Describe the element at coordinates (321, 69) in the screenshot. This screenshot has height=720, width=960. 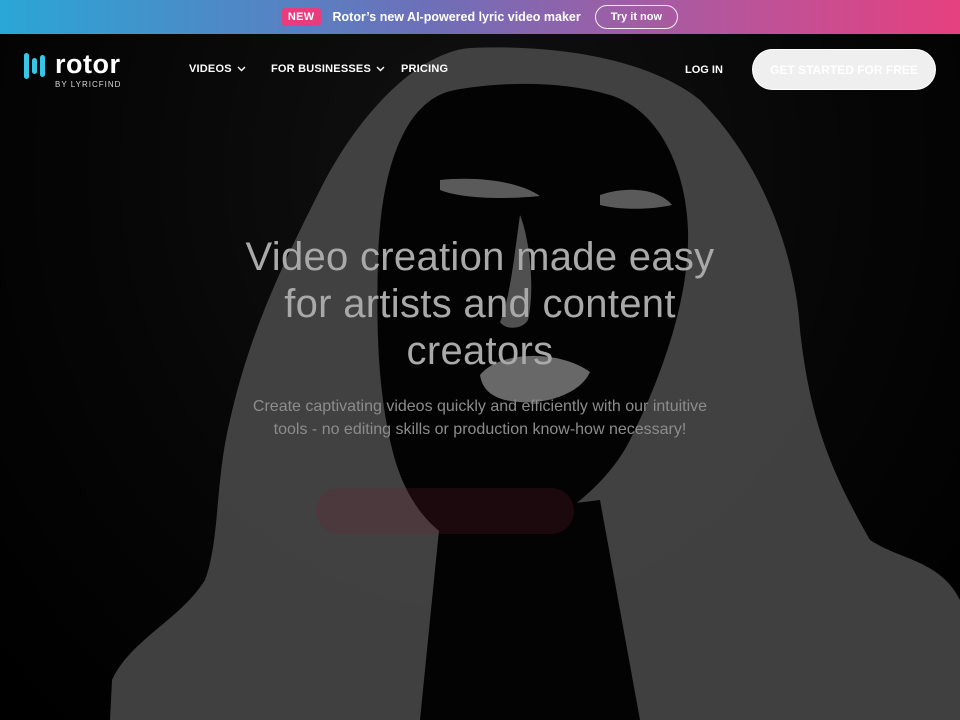
I see `nav-for-businesses-label: FOR BUSINESSES` at that location.